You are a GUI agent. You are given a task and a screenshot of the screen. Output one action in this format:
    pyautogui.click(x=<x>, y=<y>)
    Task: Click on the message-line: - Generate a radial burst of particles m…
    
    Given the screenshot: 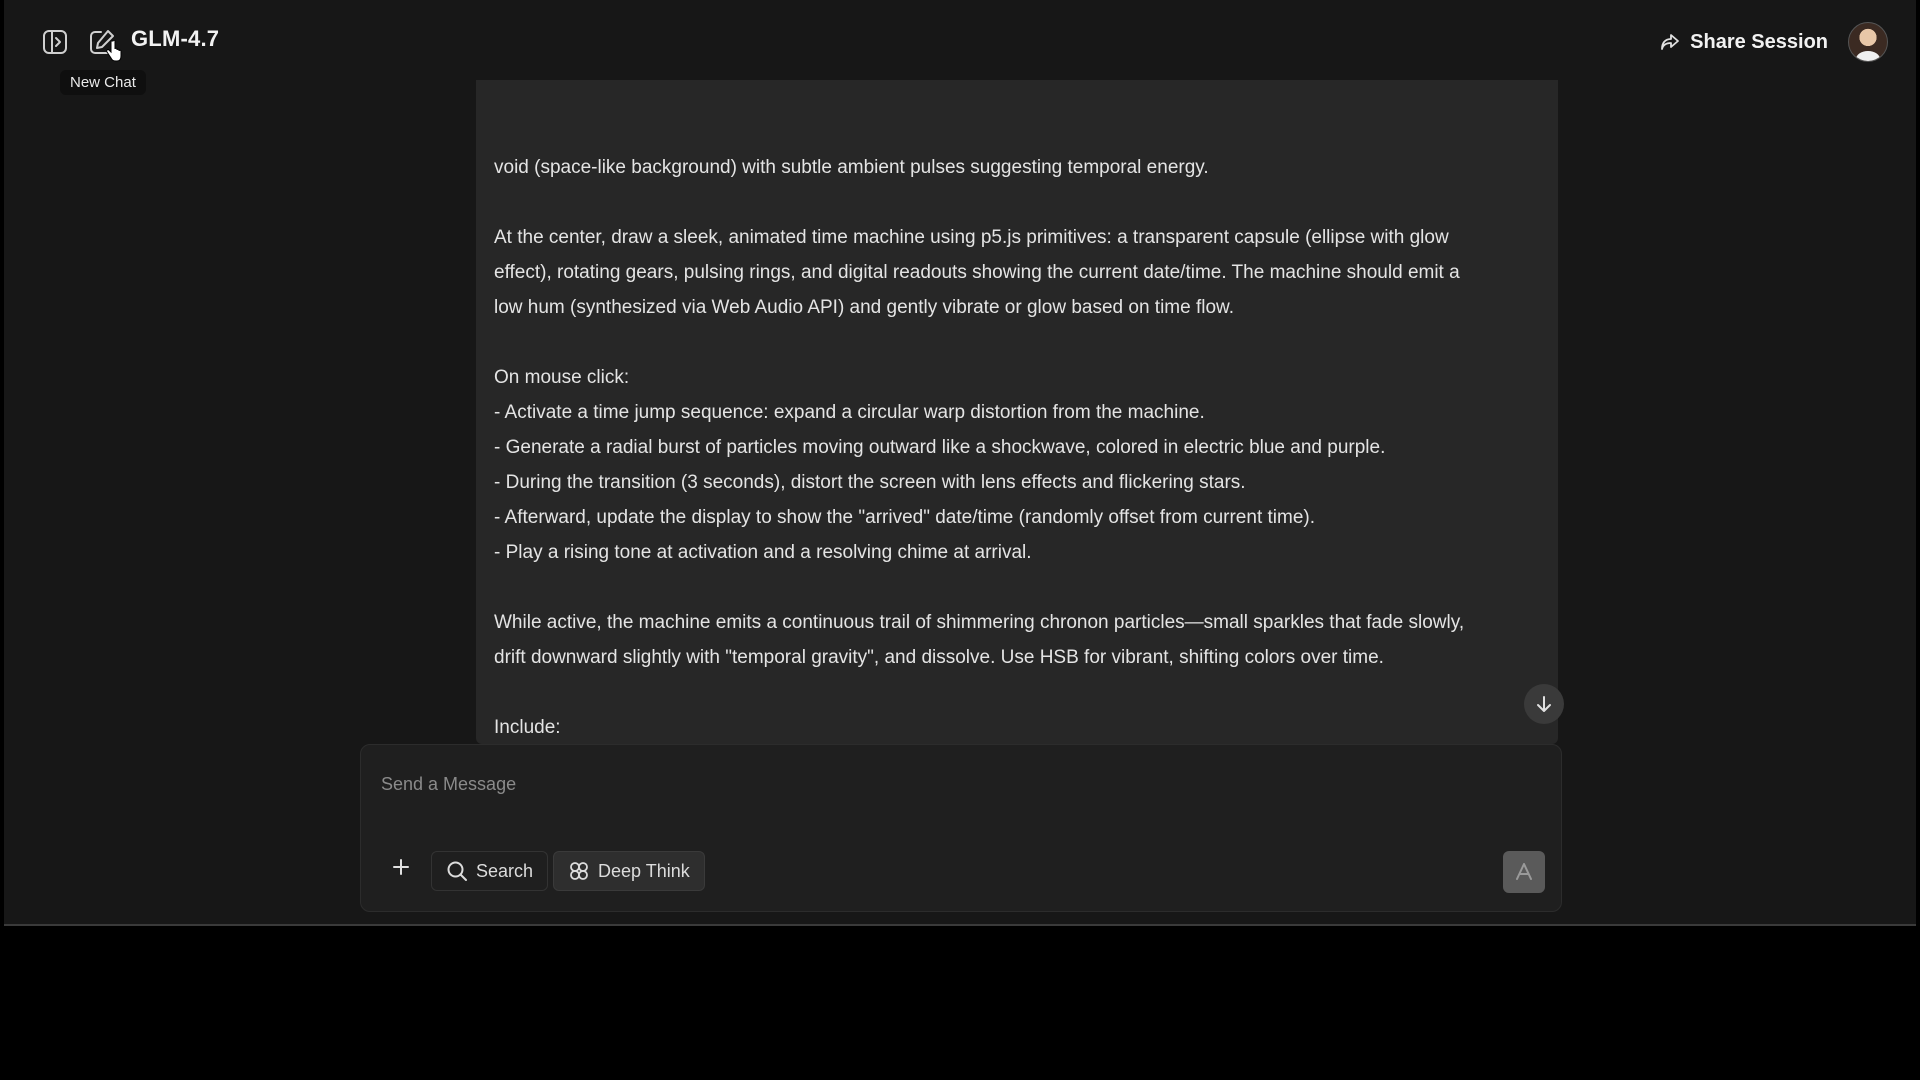 What is the action you would take?
    pyautogui.click(x=940, y=447)
    